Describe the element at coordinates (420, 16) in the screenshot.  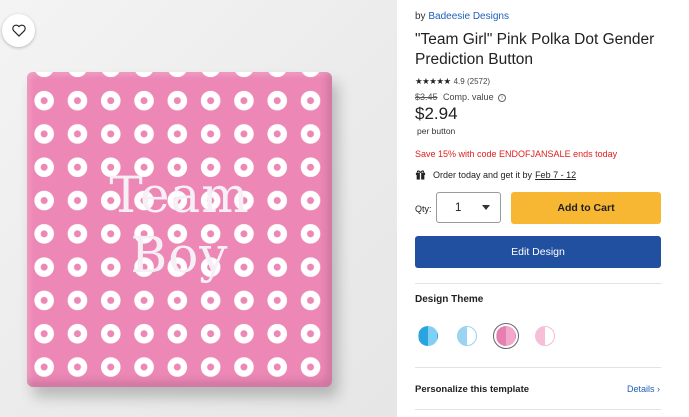
I see `byline-prefix: by` at that location.